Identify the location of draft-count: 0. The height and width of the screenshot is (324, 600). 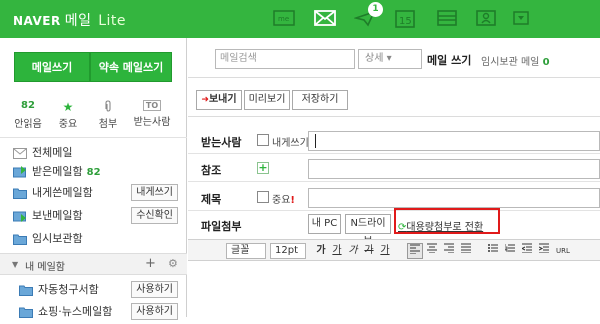
(546, 62).